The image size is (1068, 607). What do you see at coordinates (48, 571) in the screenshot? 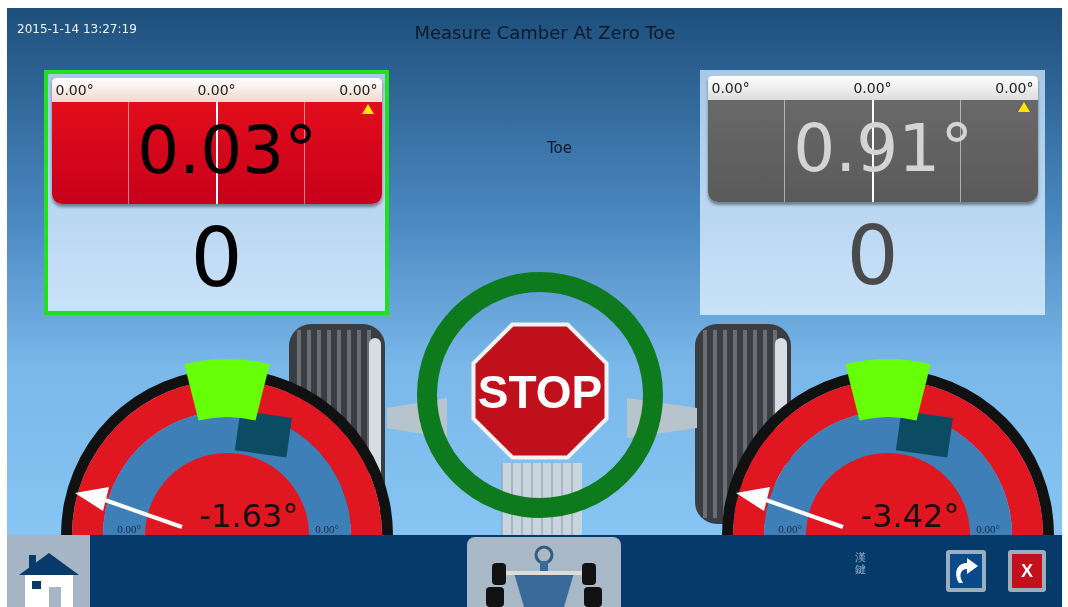
I see `home-button` at bounding box center [48, 571].